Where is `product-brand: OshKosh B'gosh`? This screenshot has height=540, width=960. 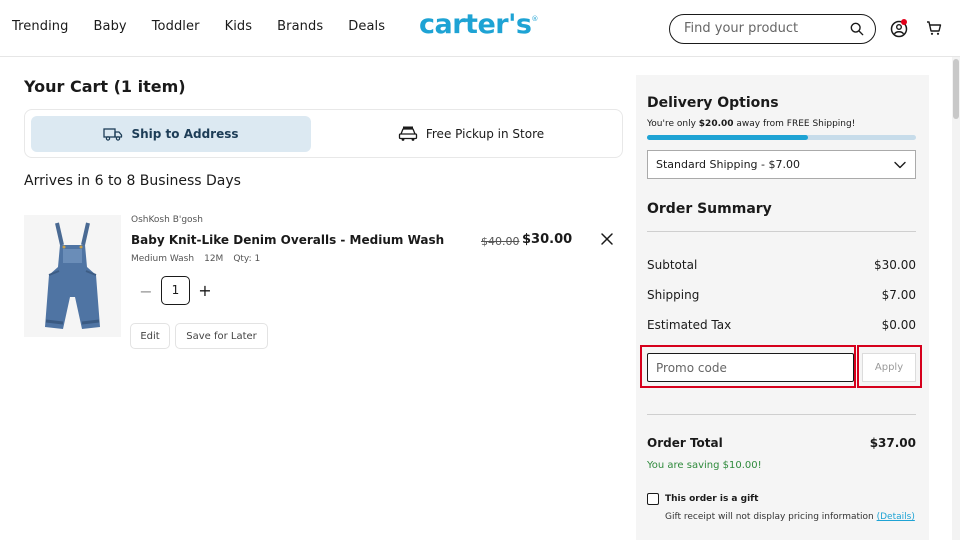
product-brand: OshKosh B'gosh is located at coordinates (167, 220).